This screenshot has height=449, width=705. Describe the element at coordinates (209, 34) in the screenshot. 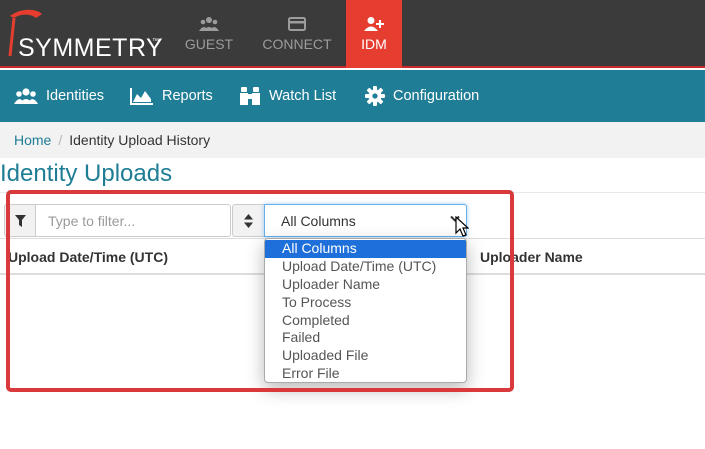

I see `tab-guest: GUEST` at that location.